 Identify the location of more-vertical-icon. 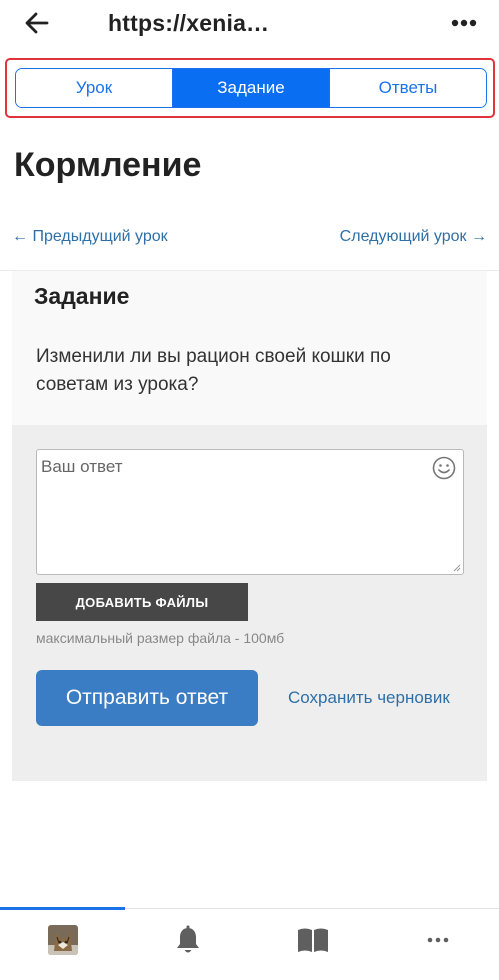
(464, 23).